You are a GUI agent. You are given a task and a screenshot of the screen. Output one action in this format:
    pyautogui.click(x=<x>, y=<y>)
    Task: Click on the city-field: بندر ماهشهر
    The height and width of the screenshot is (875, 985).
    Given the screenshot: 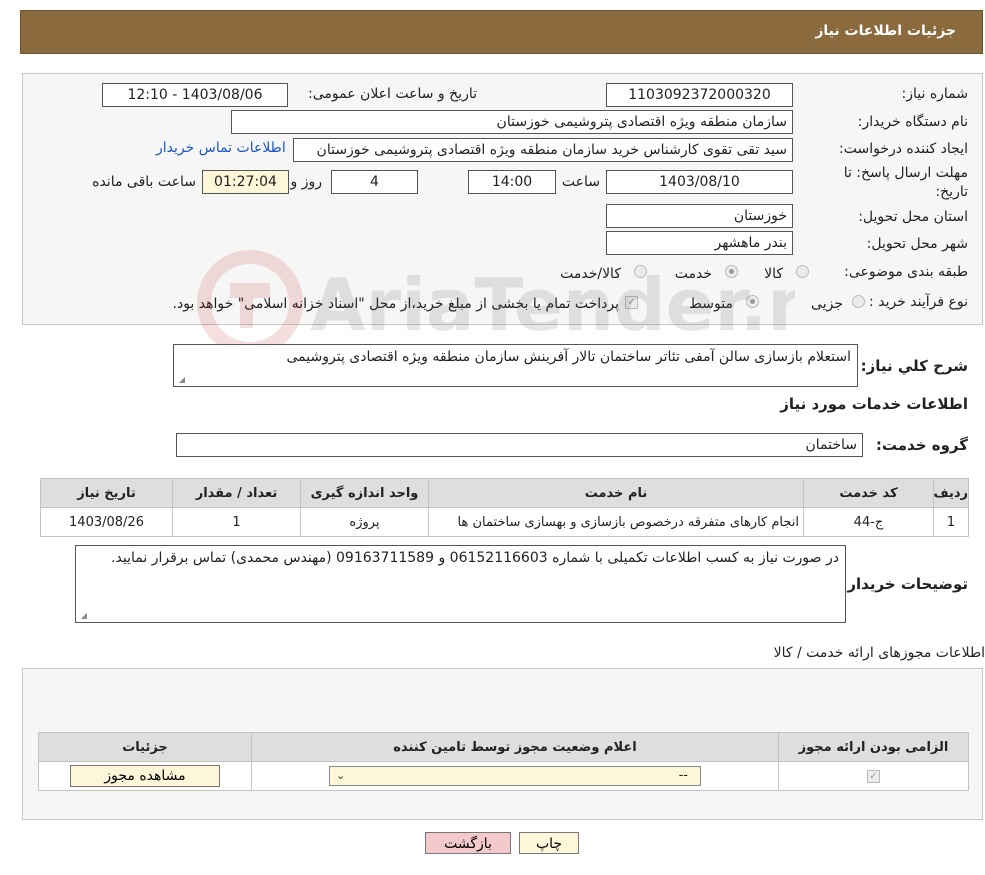 What is the action you would take?
    pyautogui.click(x=699, y=243)
    